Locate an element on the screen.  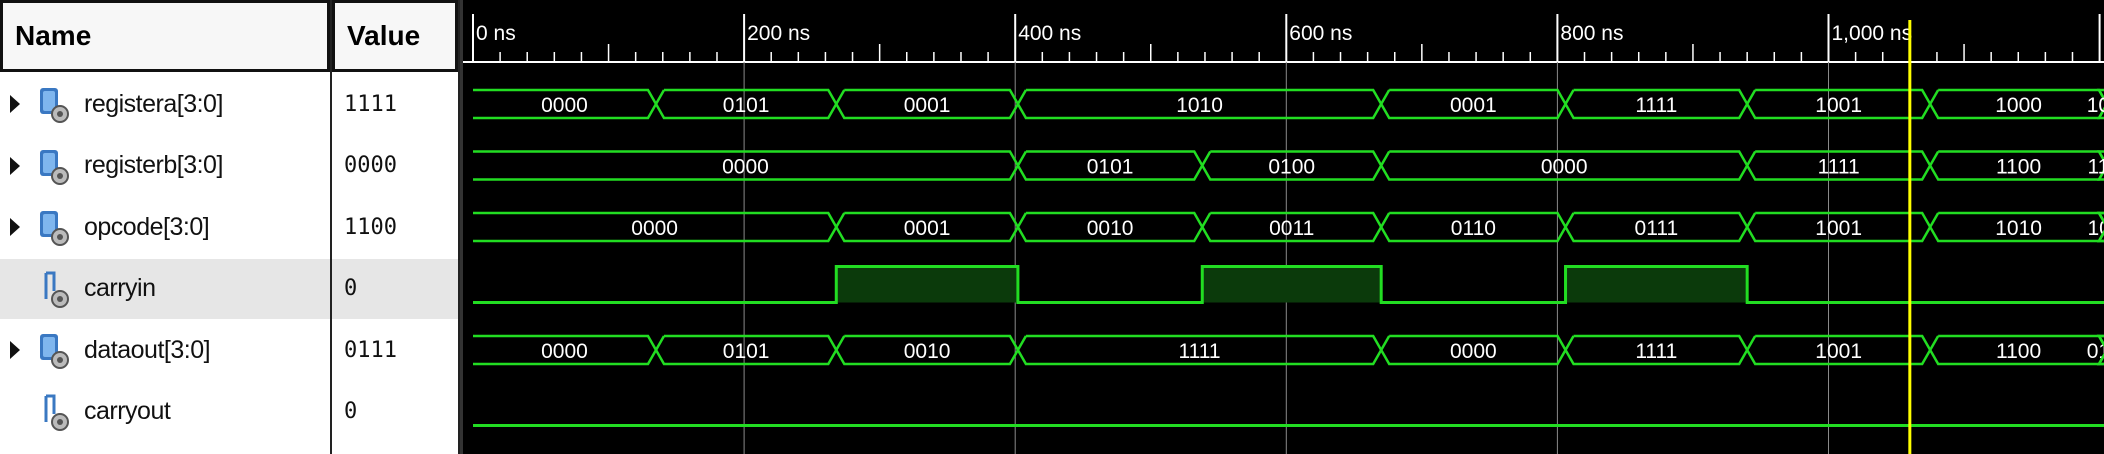
signal-name: registera[3:0] is located at coordinates (153, 103).